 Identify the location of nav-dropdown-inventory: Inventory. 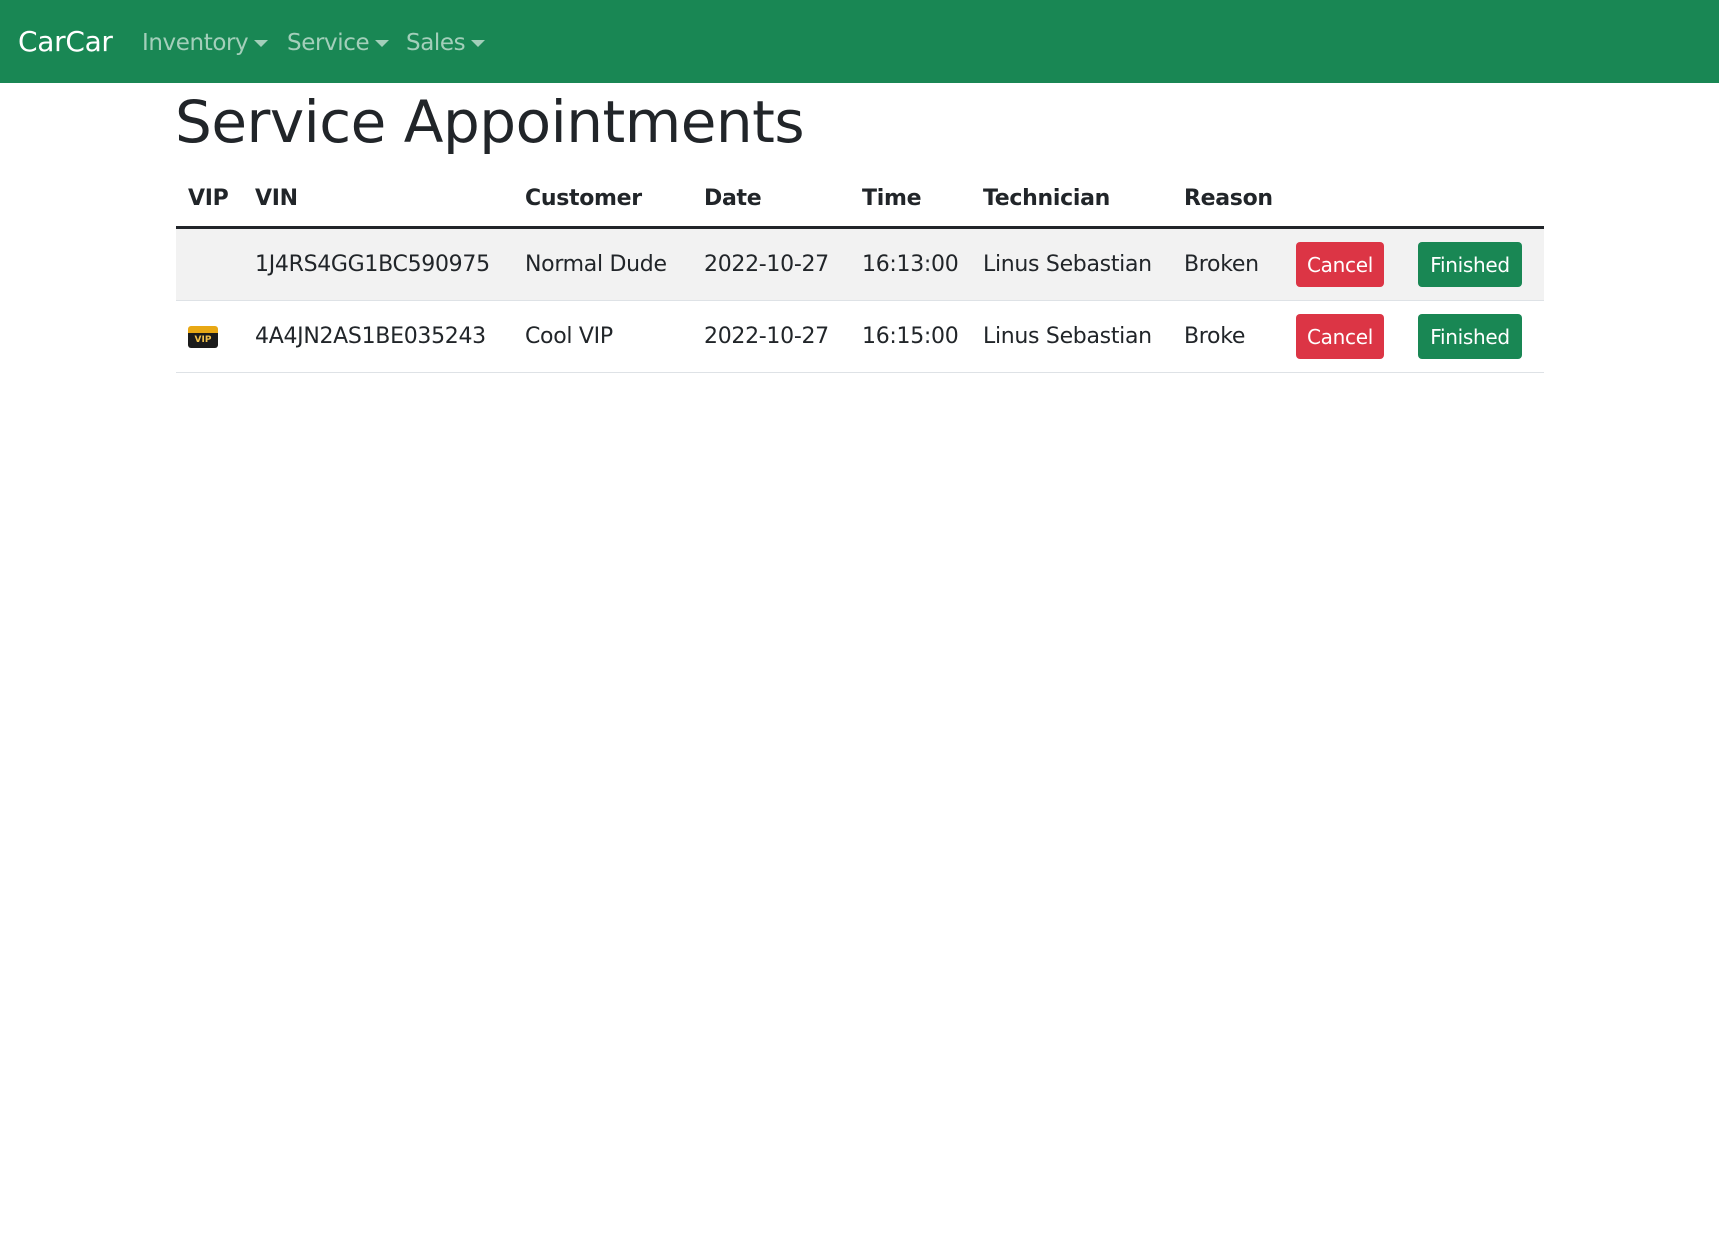
(205, 43).